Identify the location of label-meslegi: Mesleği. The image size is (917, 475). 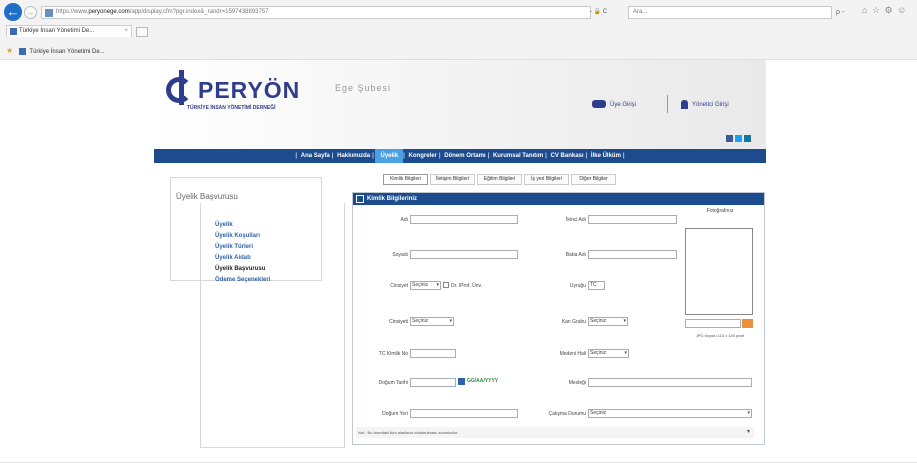
(577, 383).